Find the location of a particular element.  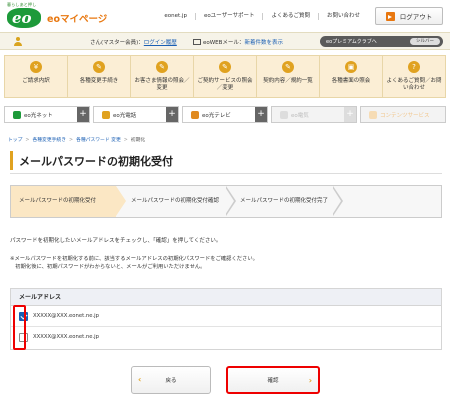

link-contact: お問い合わせ is located at coordinates (342, 16).